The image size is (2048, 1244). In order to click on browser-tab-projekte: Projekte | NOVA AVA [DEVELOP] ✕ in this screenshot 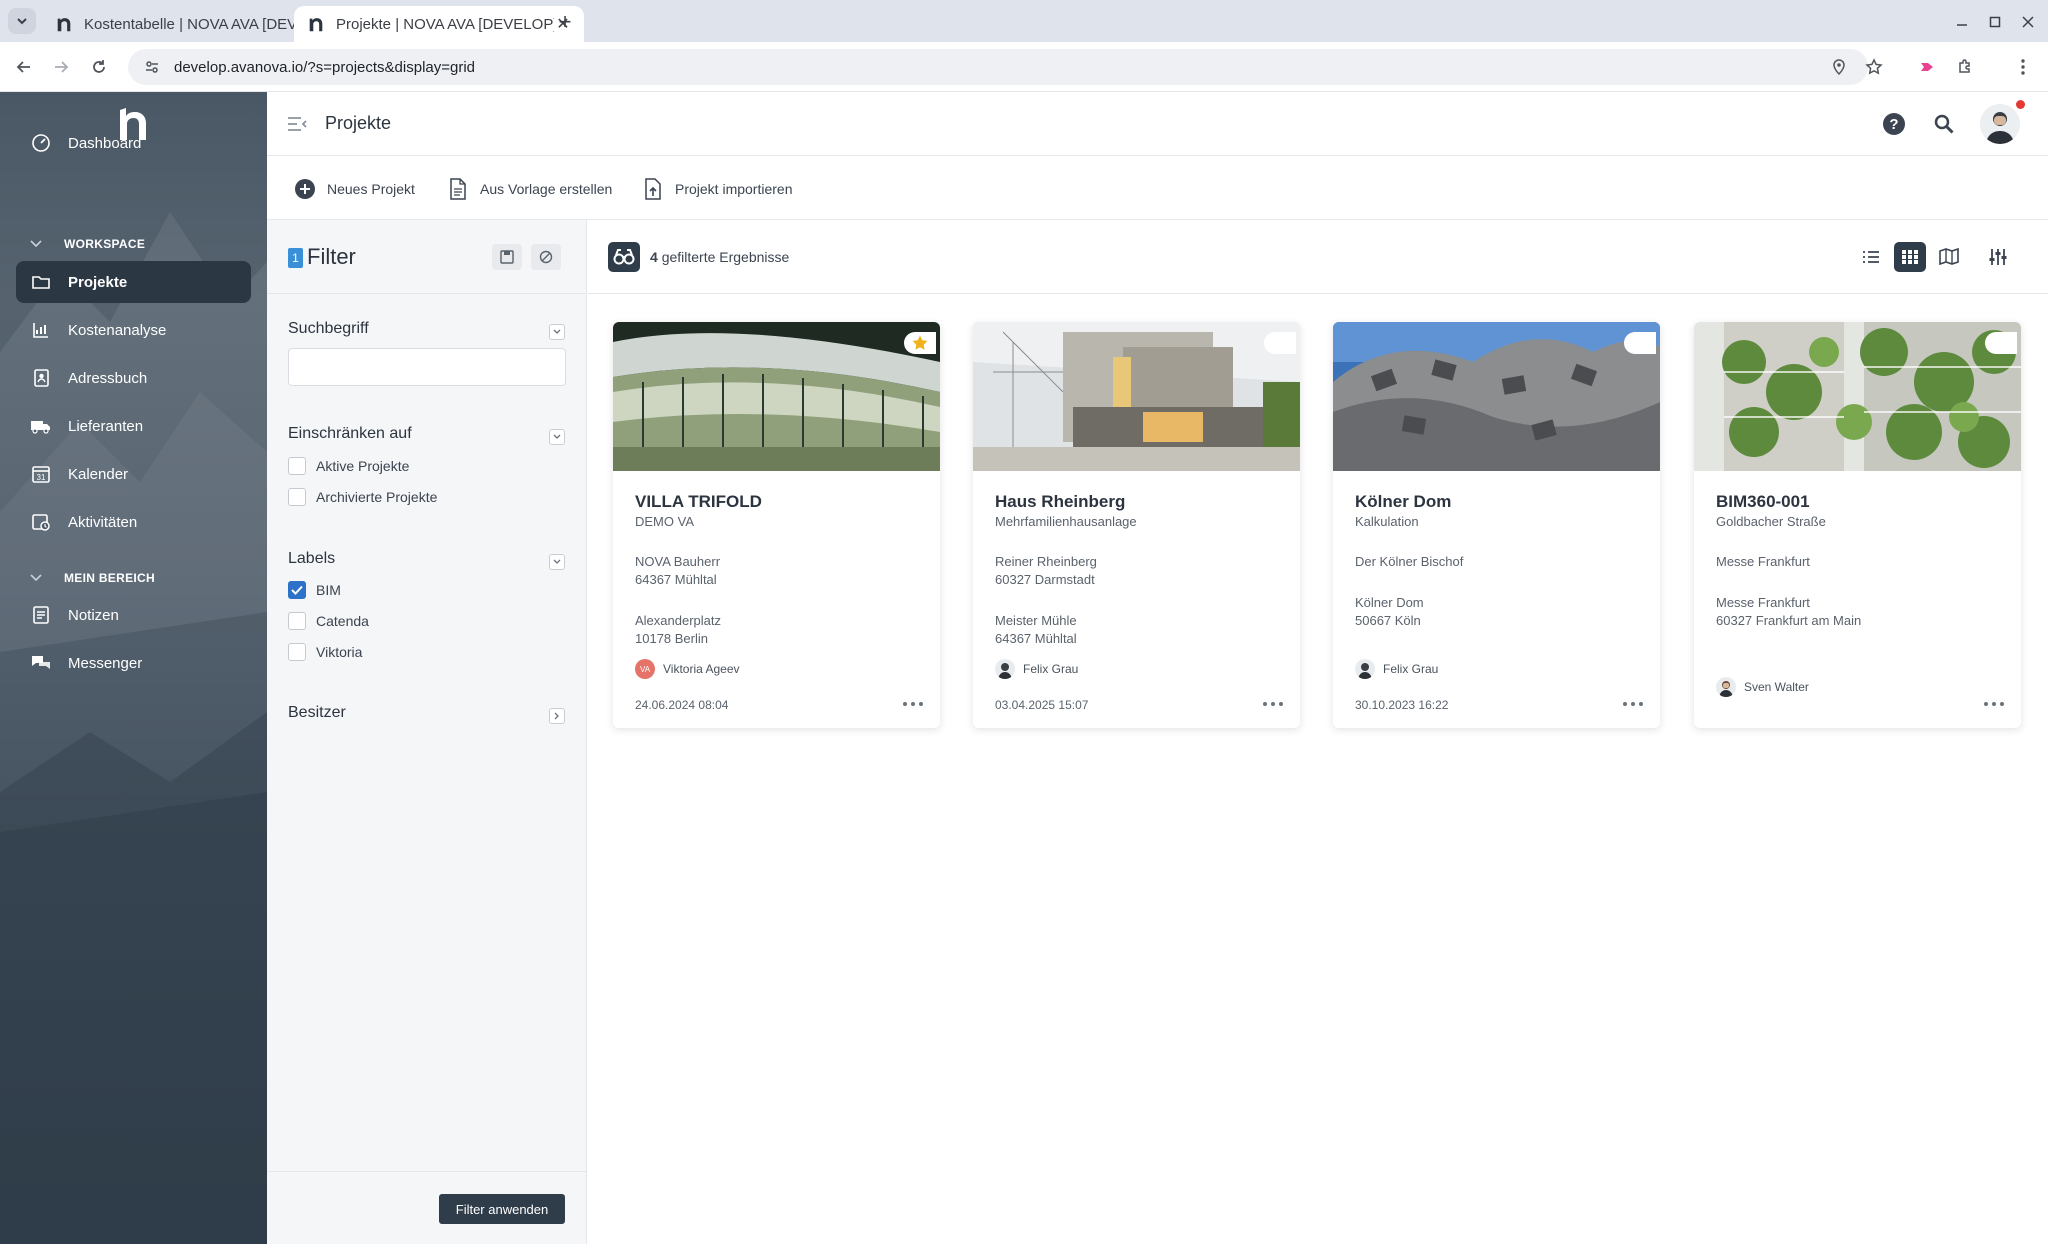, I will do `click(439, 24)`.